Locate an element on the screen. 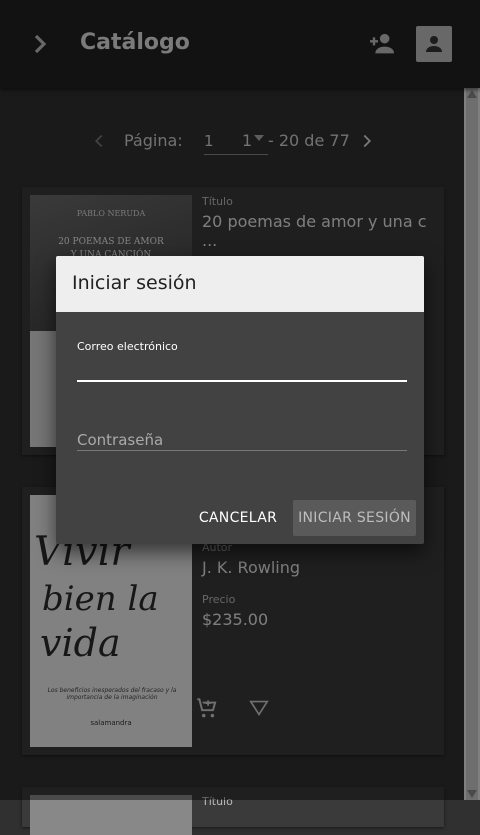 Image resolution: width=480 pixels, height=835 pixels. login-button: INICIAR SESIÓN is located at coordinates (354, 518).